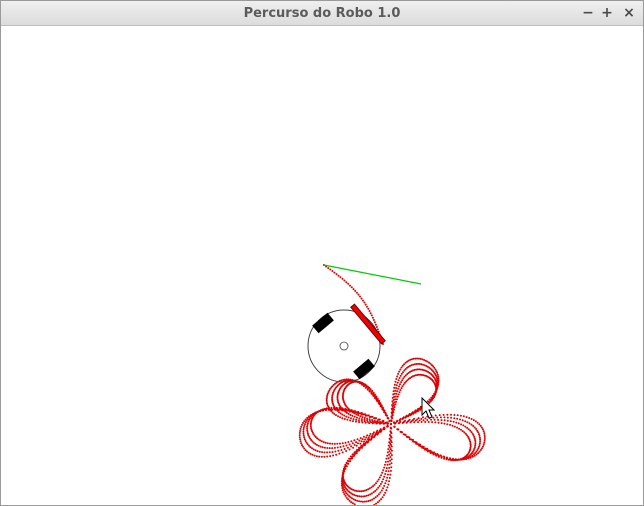 This screenshot has height=506, width=644. I want to click on close-button: ×, so click(629, 13).